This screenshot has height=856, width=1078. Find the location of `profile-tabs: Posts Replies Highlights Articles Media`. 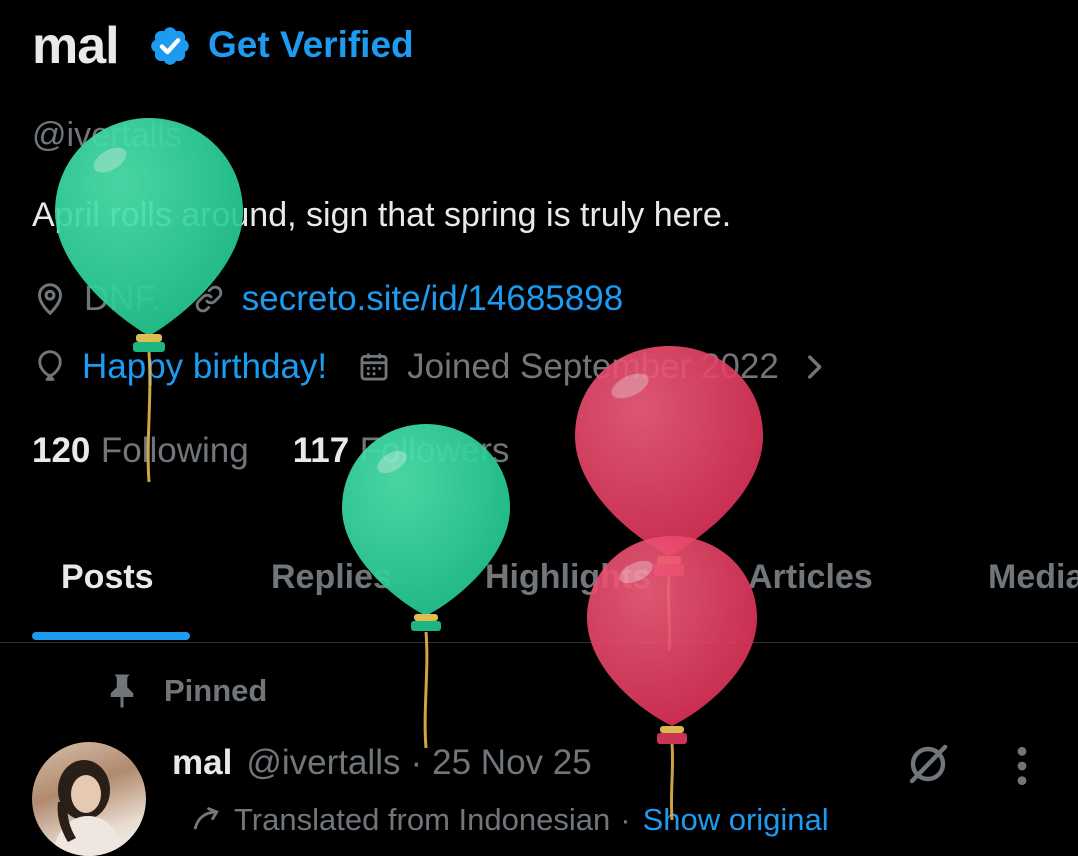

profile-tabs: Posts Replies Highlights Articles Media is located at coordinates (539, 595).